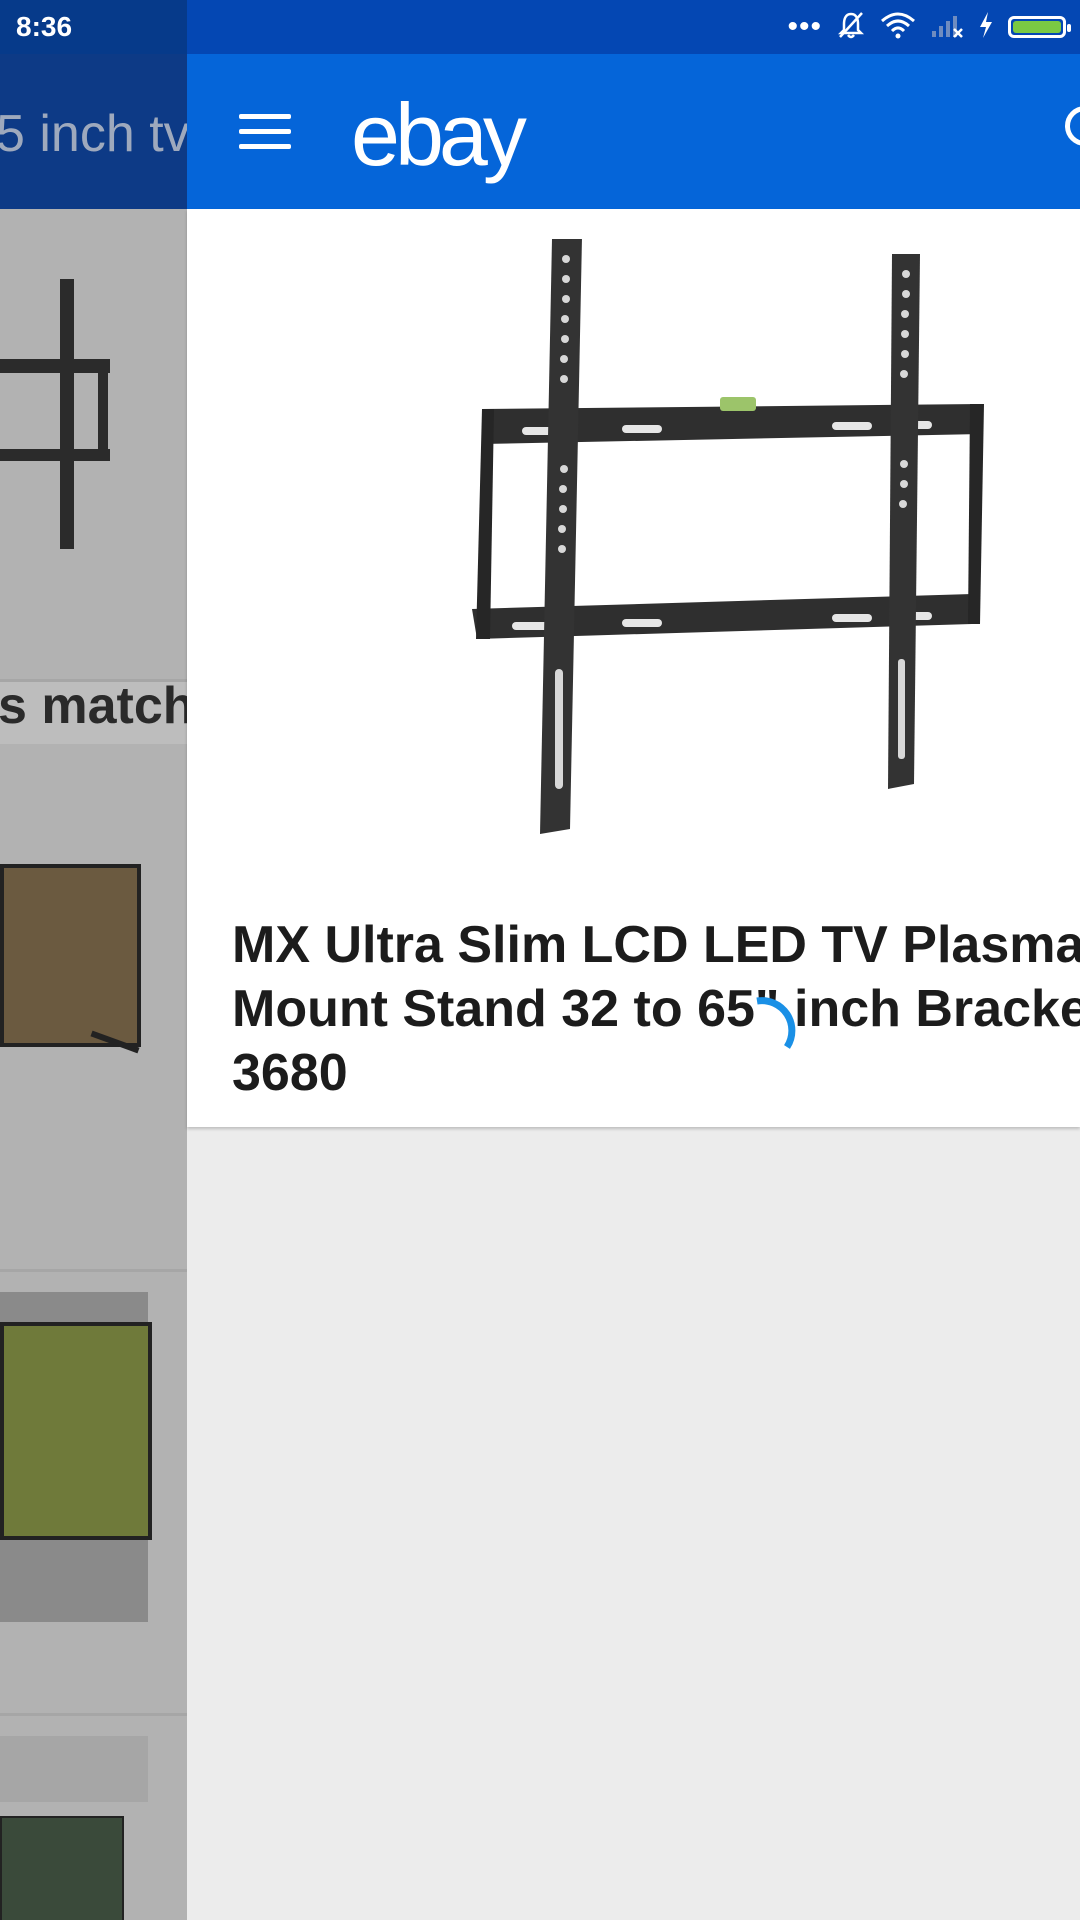  What do you see at coordinates (439, 135) in the screenshot?
I see `ebay-logo: ebay` at bounding box center [439, 135].